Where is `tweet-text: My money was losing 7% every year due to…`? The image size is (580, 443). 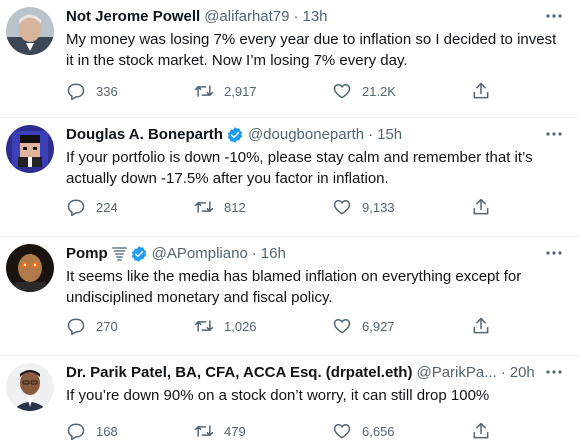 tweet-text: My money was losing 7% every year due to… is located at coordinates (311, 50).